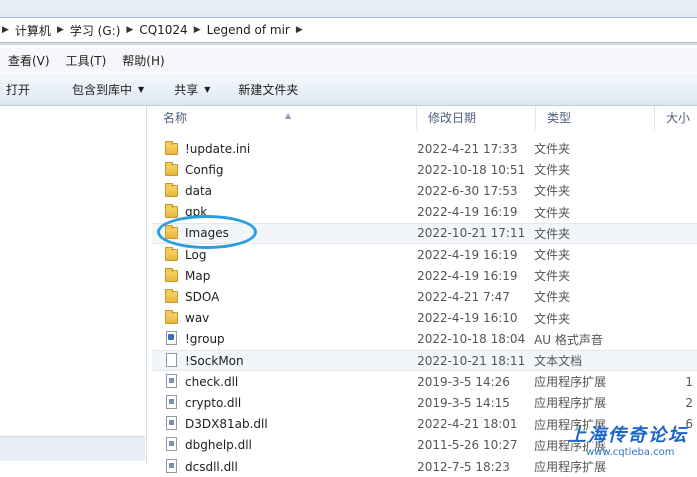 This screenshot has height=477, width=697. I want to click on file-name: !update.ini, so click(218, 148).